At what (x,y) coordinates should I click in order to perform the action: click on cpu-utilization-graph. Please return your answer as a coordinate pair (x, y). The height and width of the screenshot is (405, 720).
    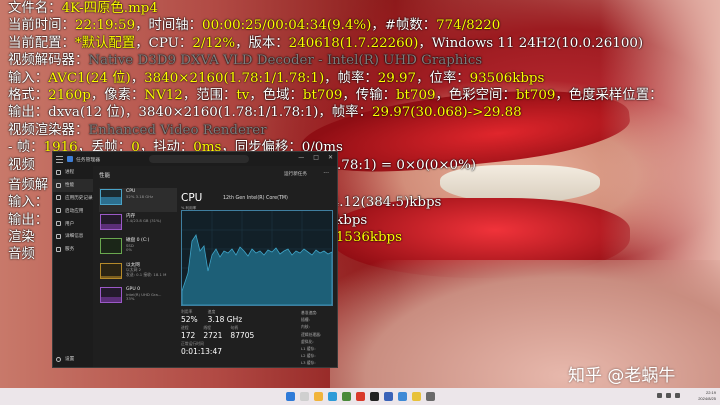
    Looking at the image, I should click on (257, 258).